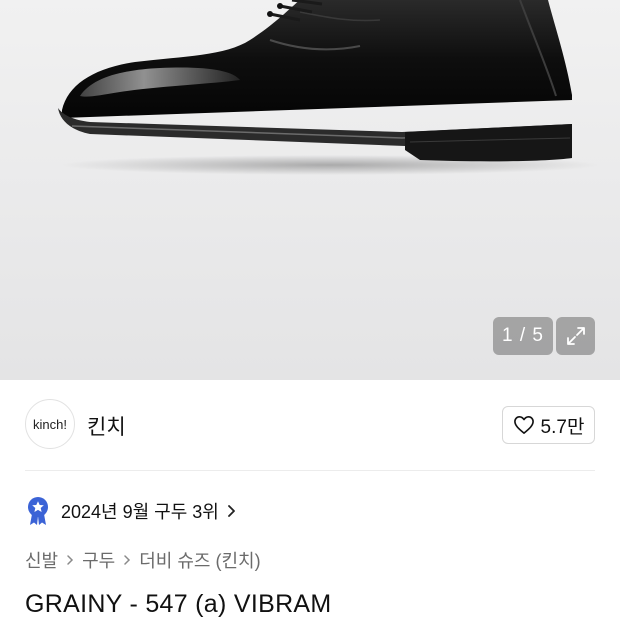  I want to click on brand-name: 킨치, so click(106, 426).